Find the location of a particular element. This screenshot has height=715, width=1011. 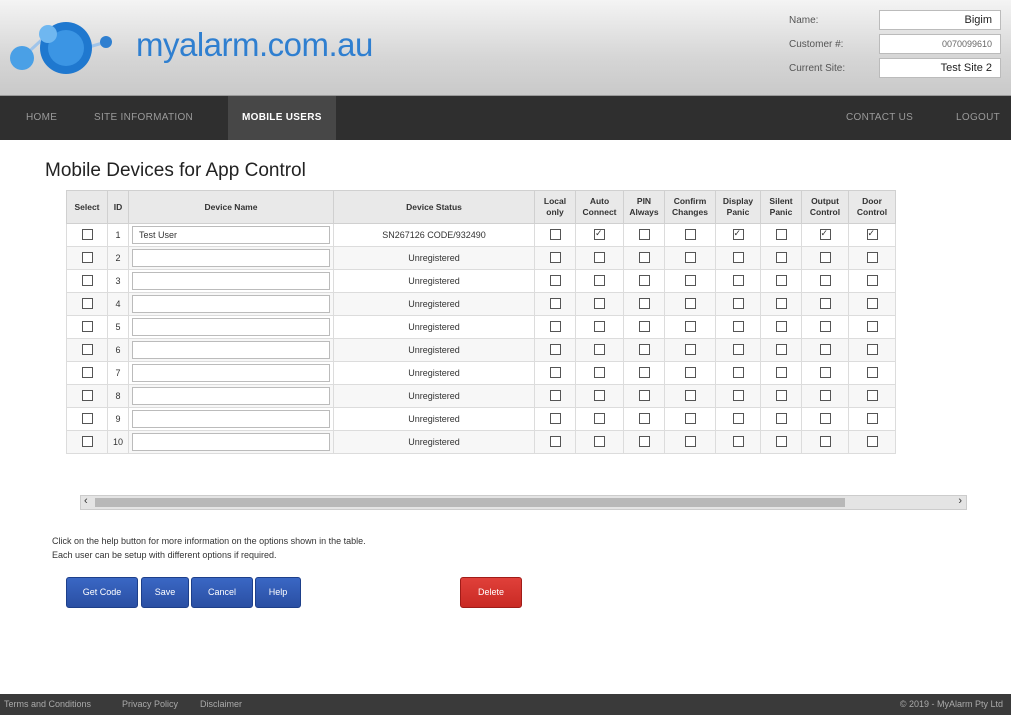

scroll-left-icon: ‹ is located at coordinates (86, 501).